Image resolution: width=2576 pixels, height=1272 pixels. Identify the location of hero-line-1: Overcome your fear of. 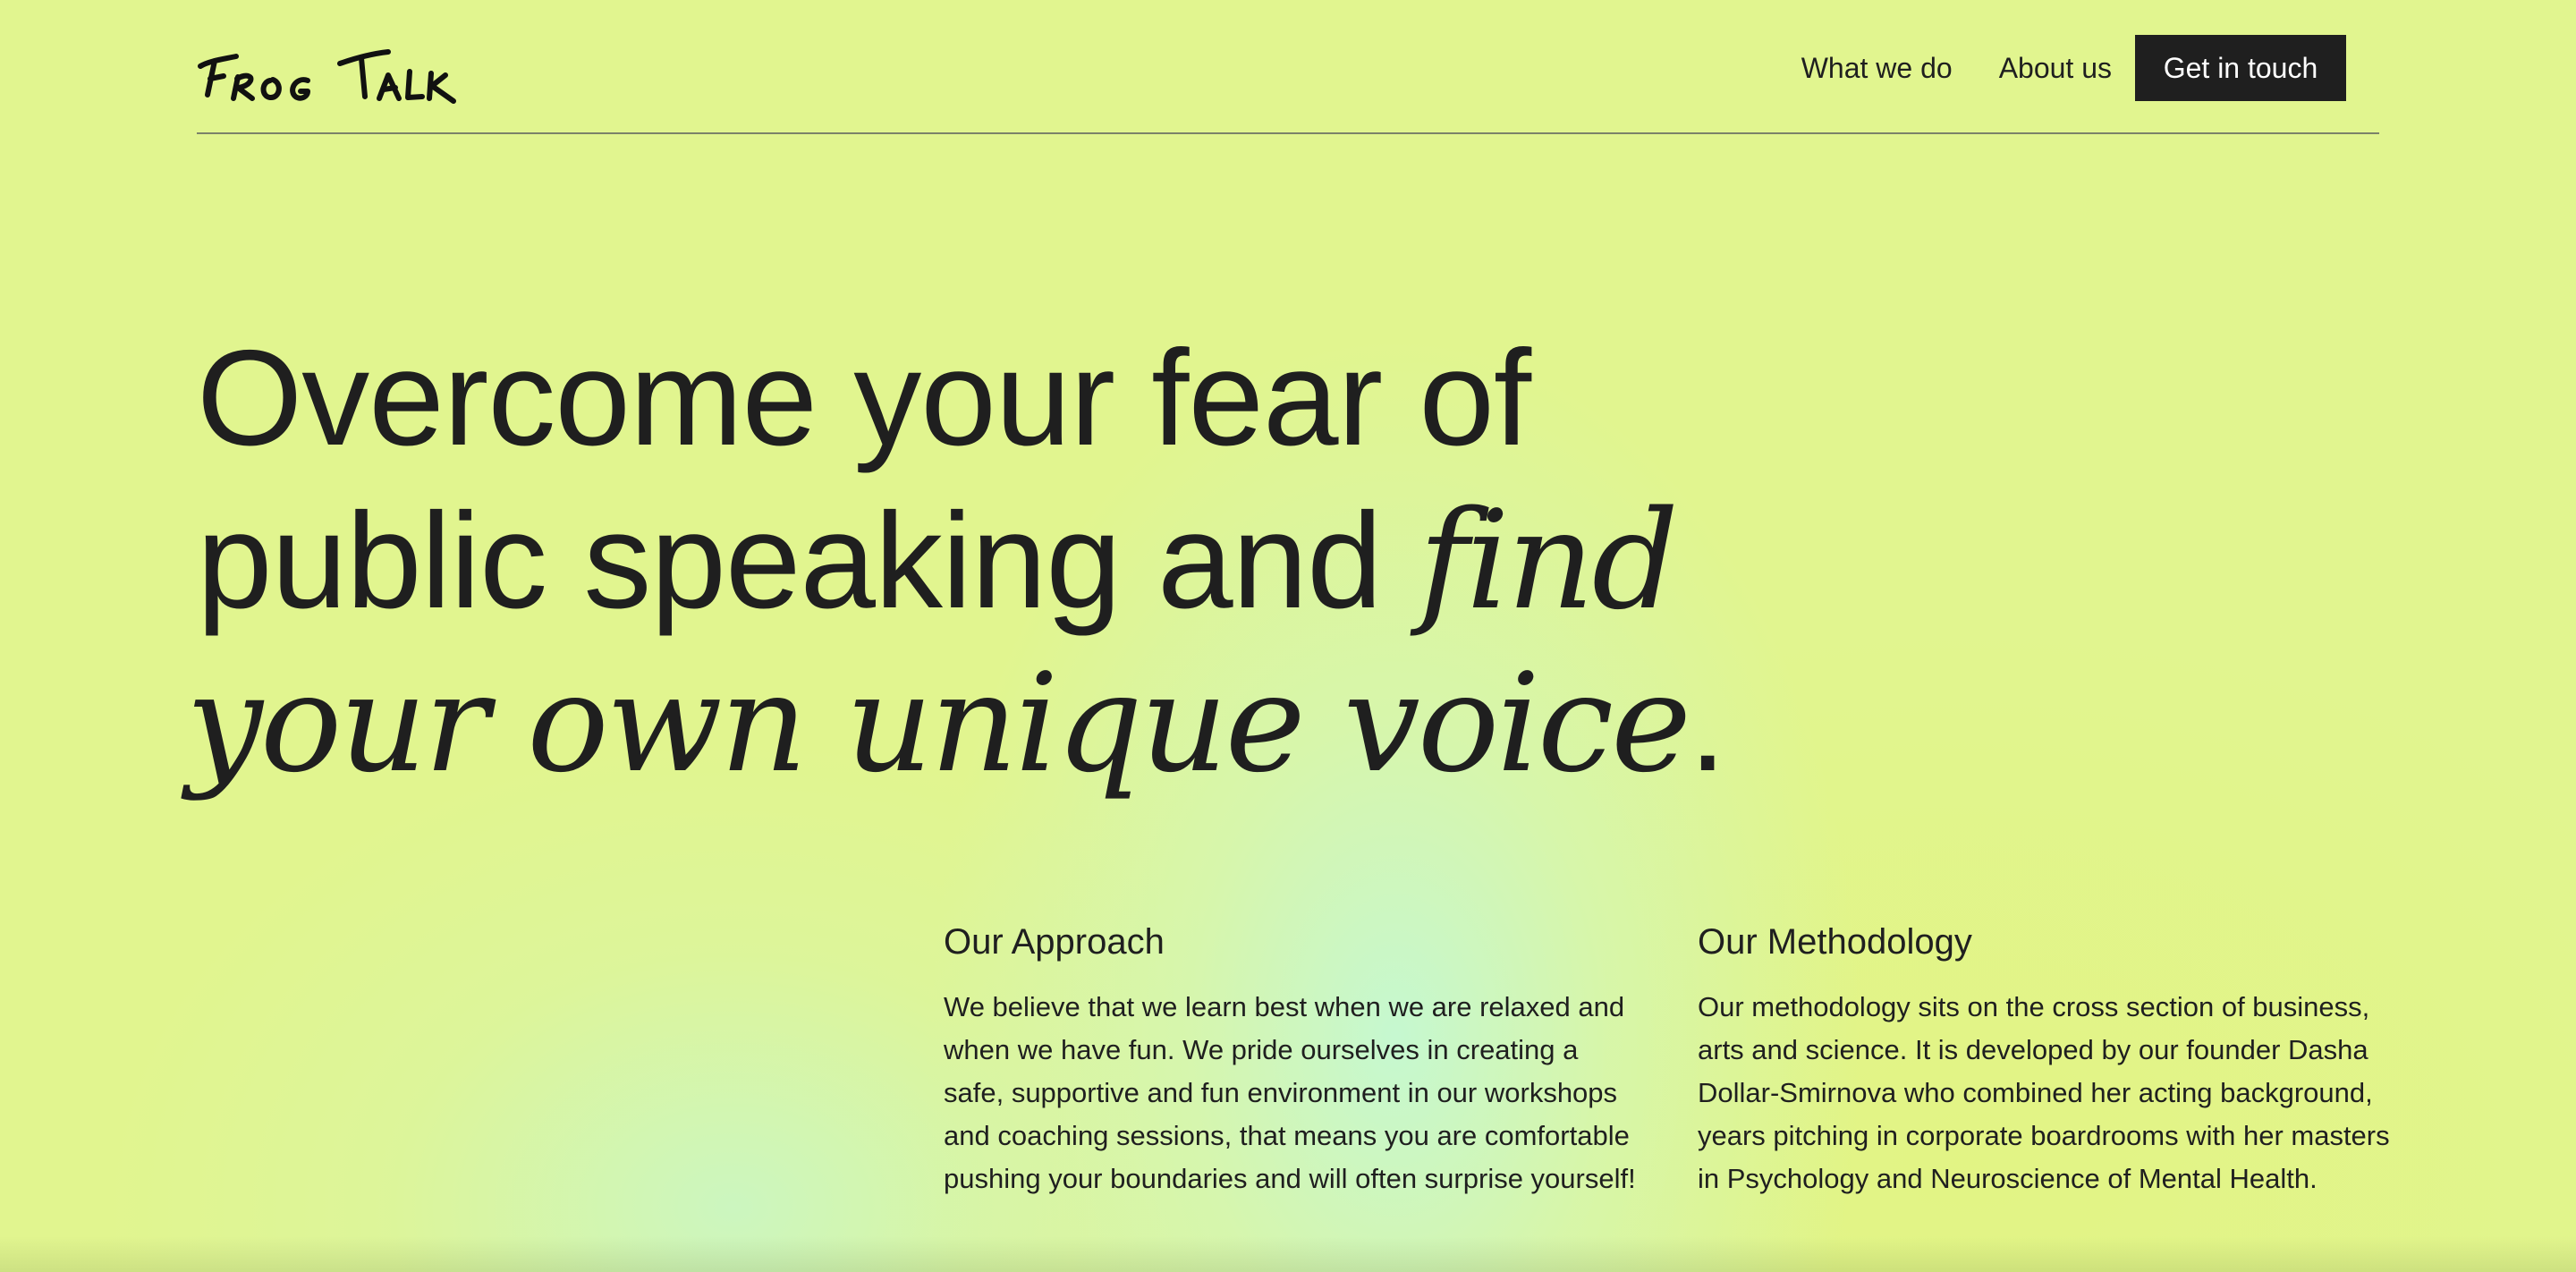
(864, 398).